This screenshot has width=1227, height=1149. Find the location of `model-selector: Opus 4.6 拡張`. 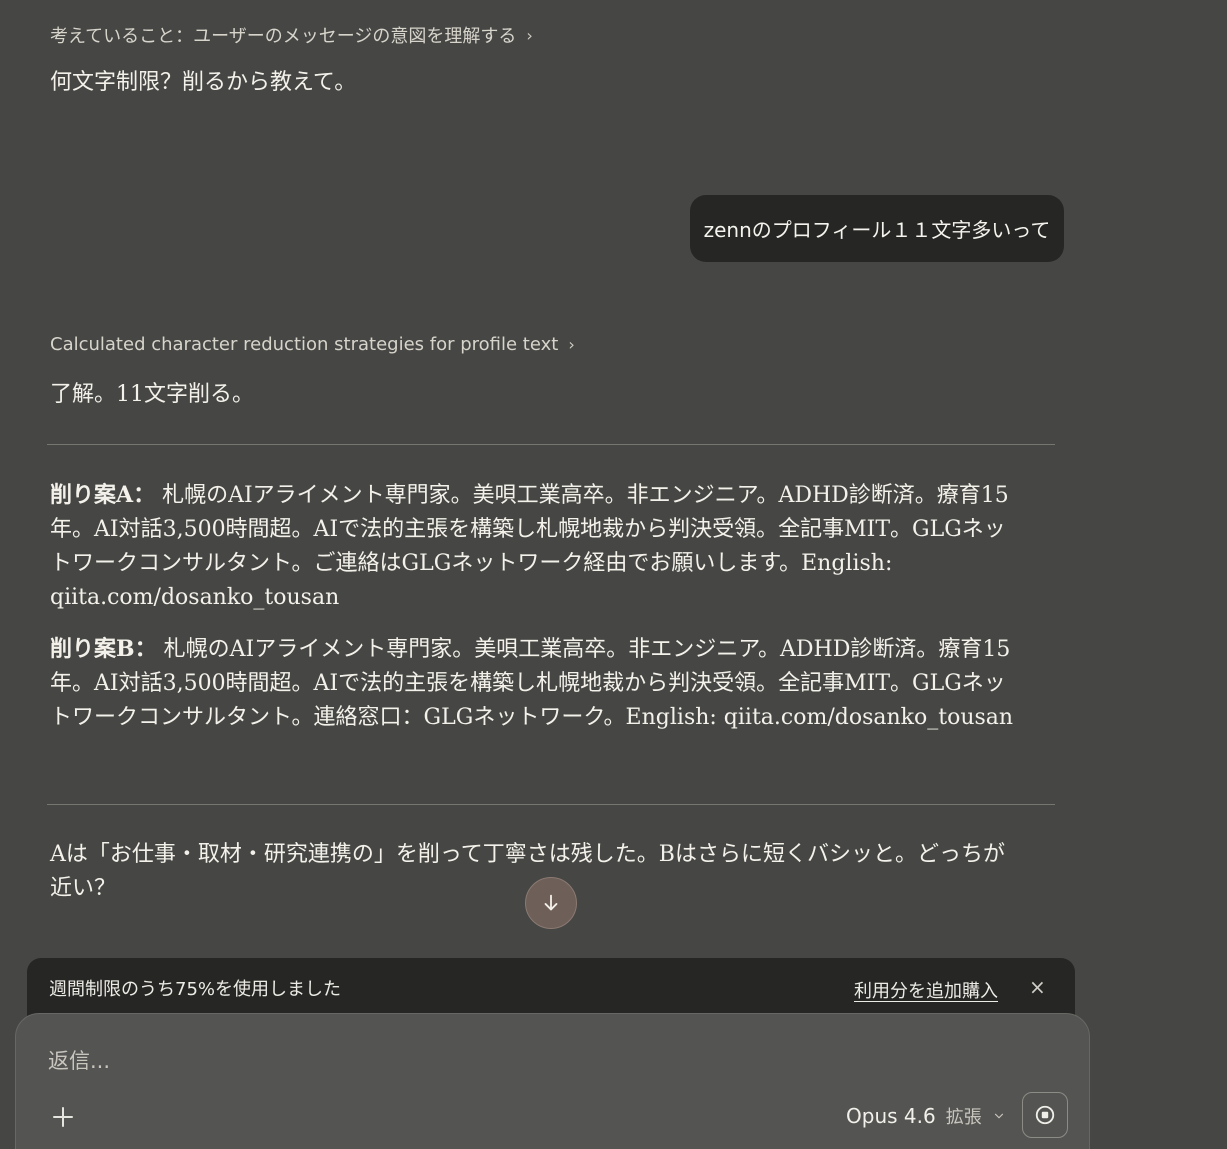

model-selector: Opus 4.6 拡張 is located at coordinates (926, 1116).